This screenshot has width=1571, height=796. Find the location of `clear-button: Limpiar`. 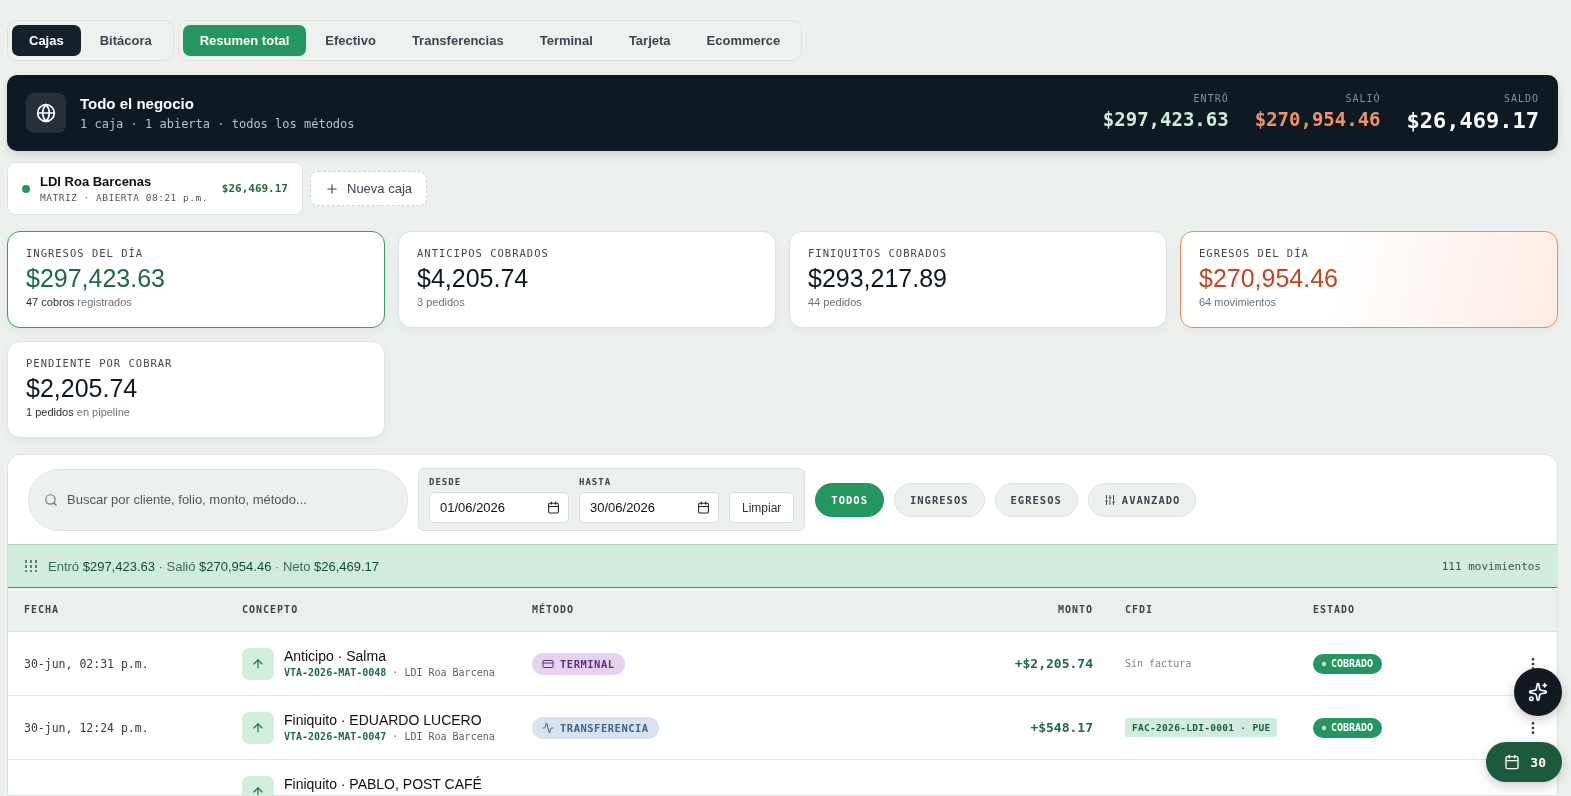

clear-button: Limpiar is located at coordinates (762, 507).